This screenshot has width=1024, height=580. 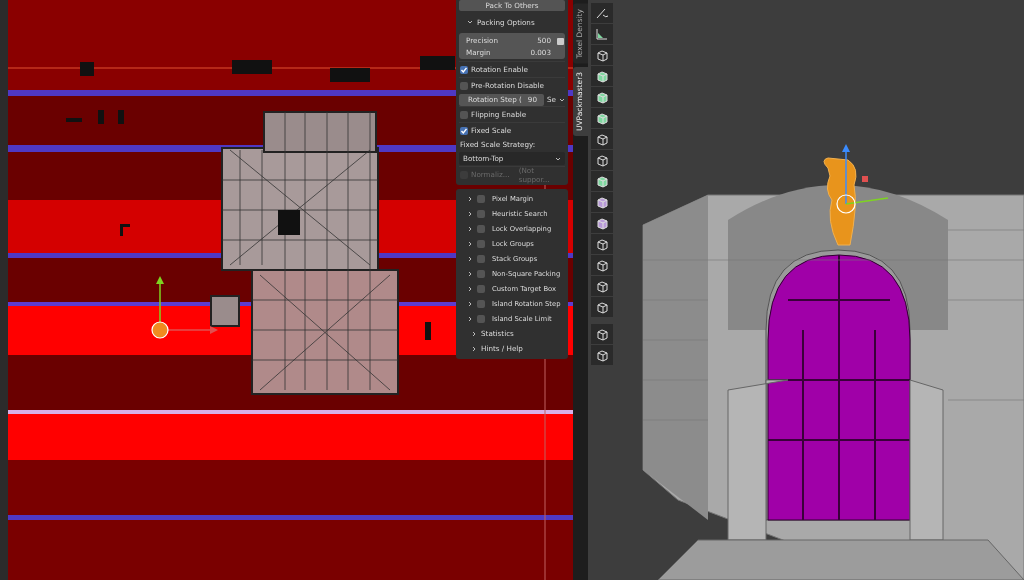 I want to click on measure-icon, so click(x=602, y=34).